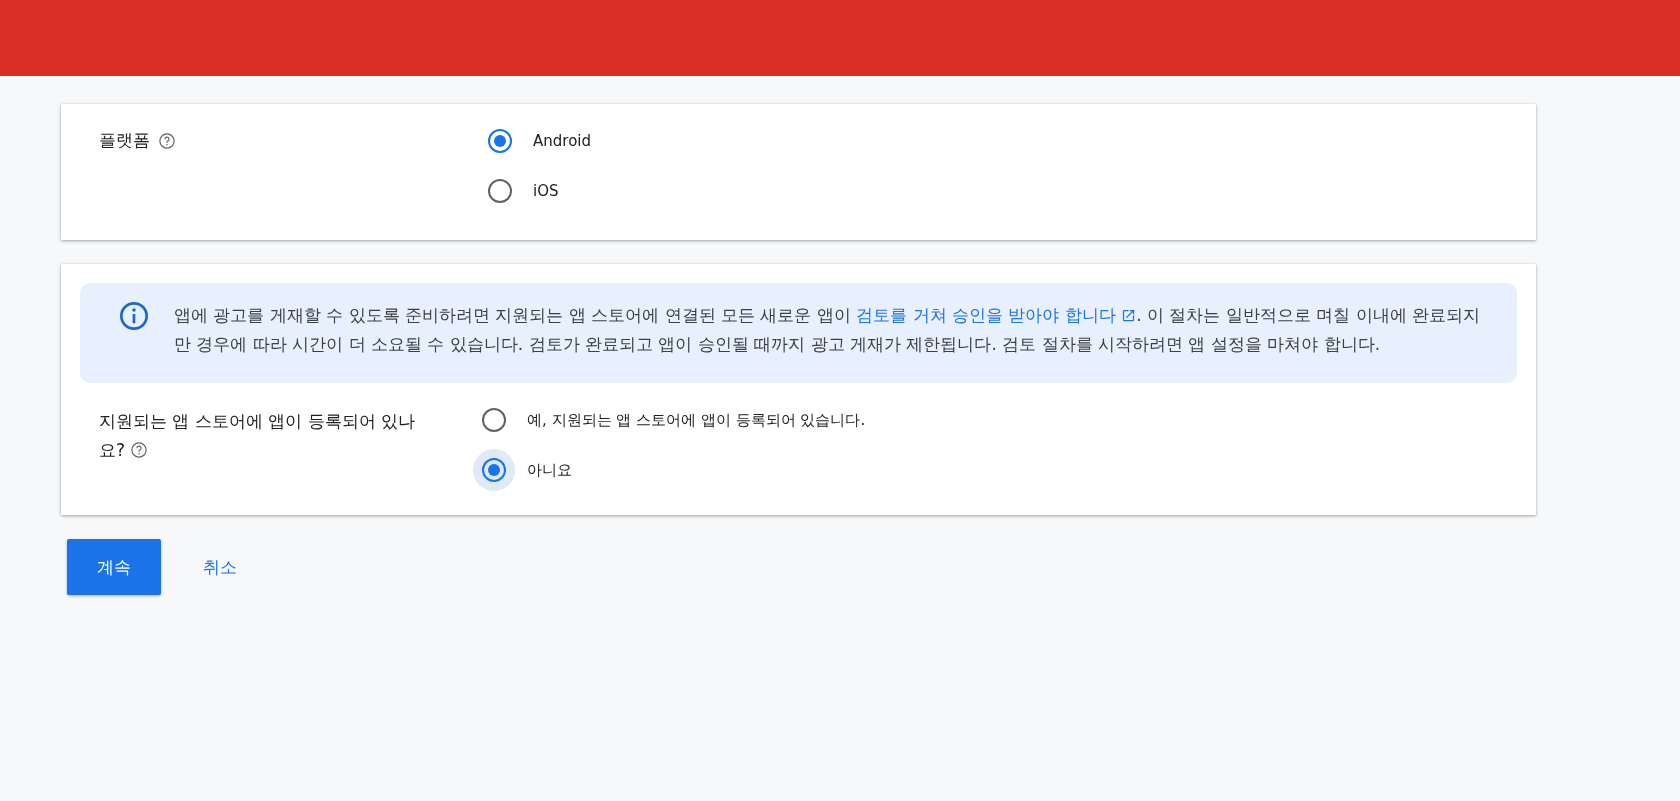 The width and height of the screenshot is (1680, 801). I want to click on info-icon, so click(134, 316).